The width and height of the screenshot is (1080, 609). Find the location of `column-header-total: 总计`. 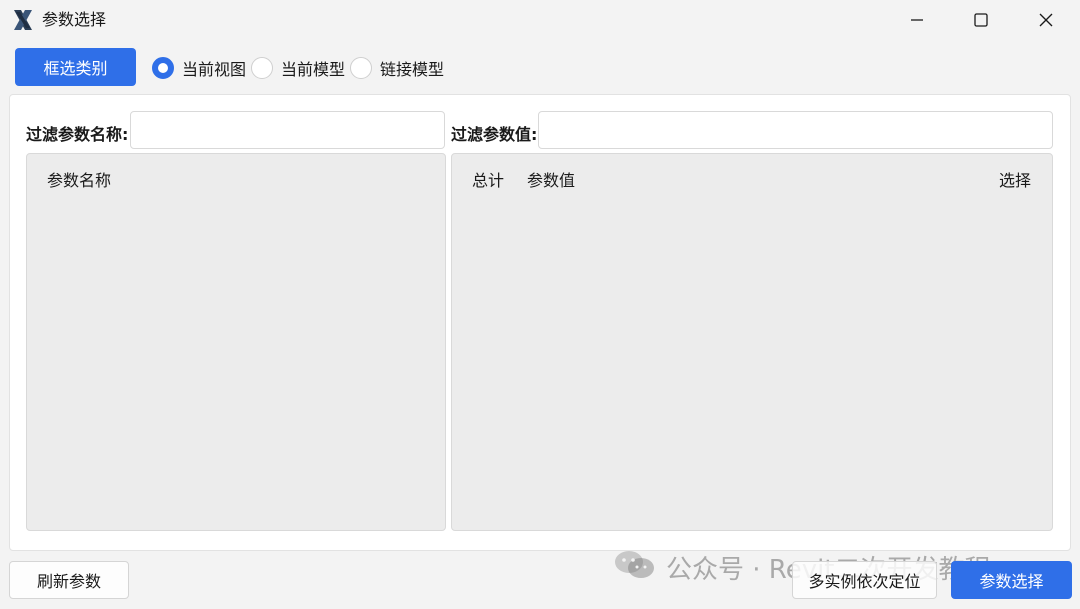

column-header-total: 总计 is located at coordinates (488, 179).